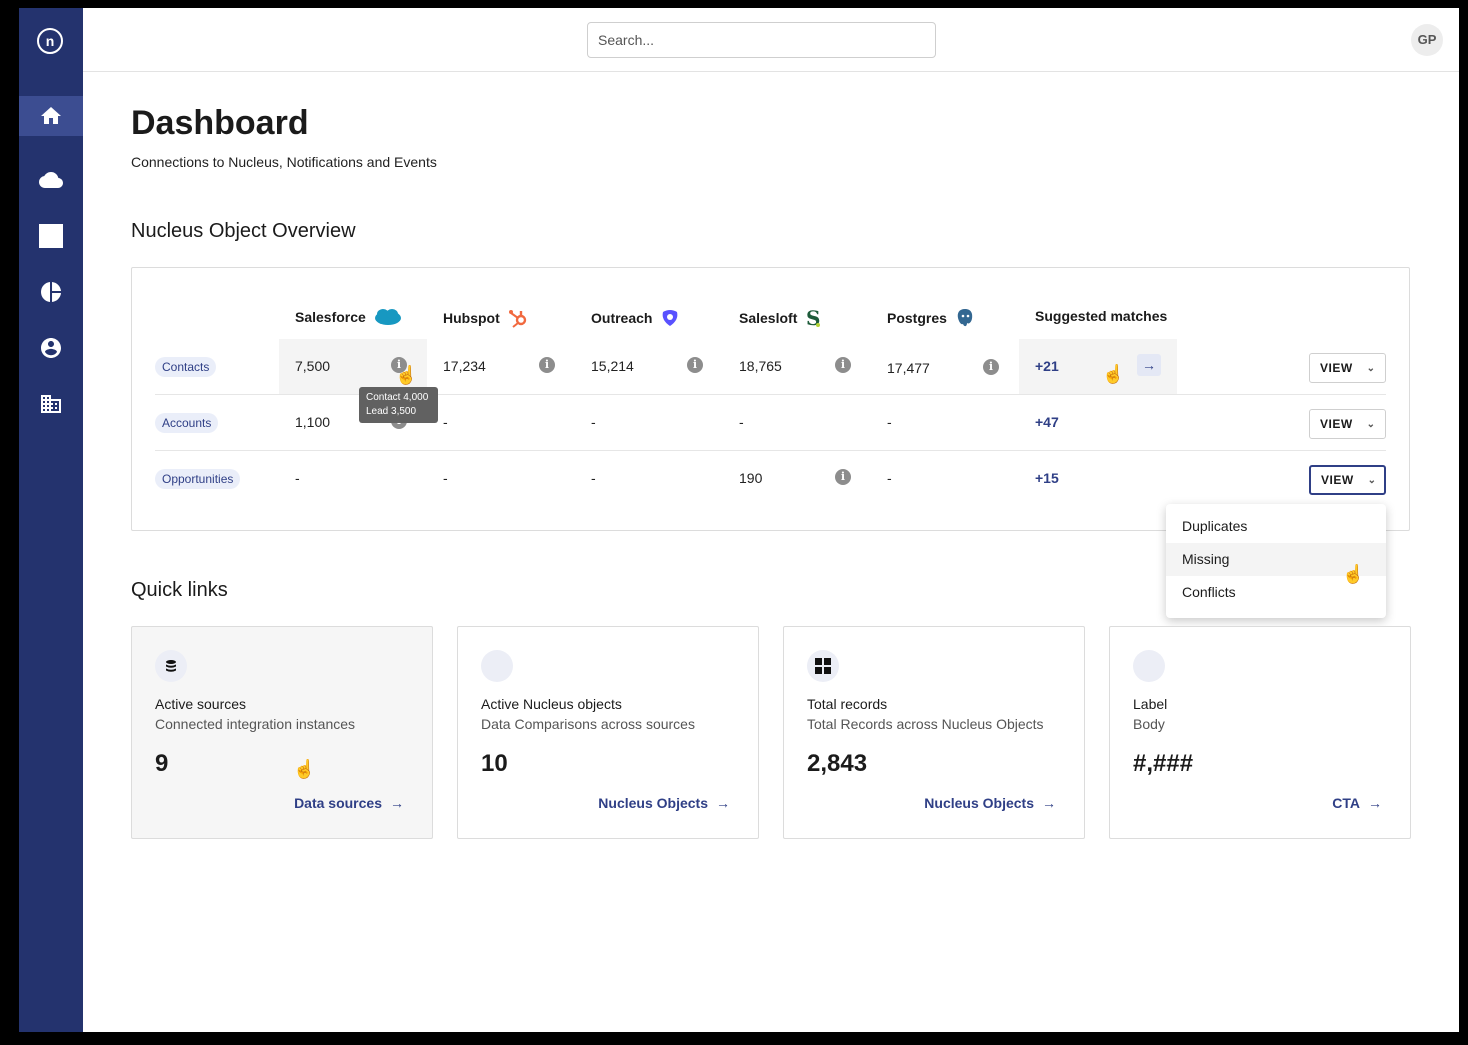 The height and width of the screenshot is (1045, 1468). What do you see at coordinates (889, 422) in the screenshot?
I see `cell-postgres-accounts: -` at bounding box center [889, 422].